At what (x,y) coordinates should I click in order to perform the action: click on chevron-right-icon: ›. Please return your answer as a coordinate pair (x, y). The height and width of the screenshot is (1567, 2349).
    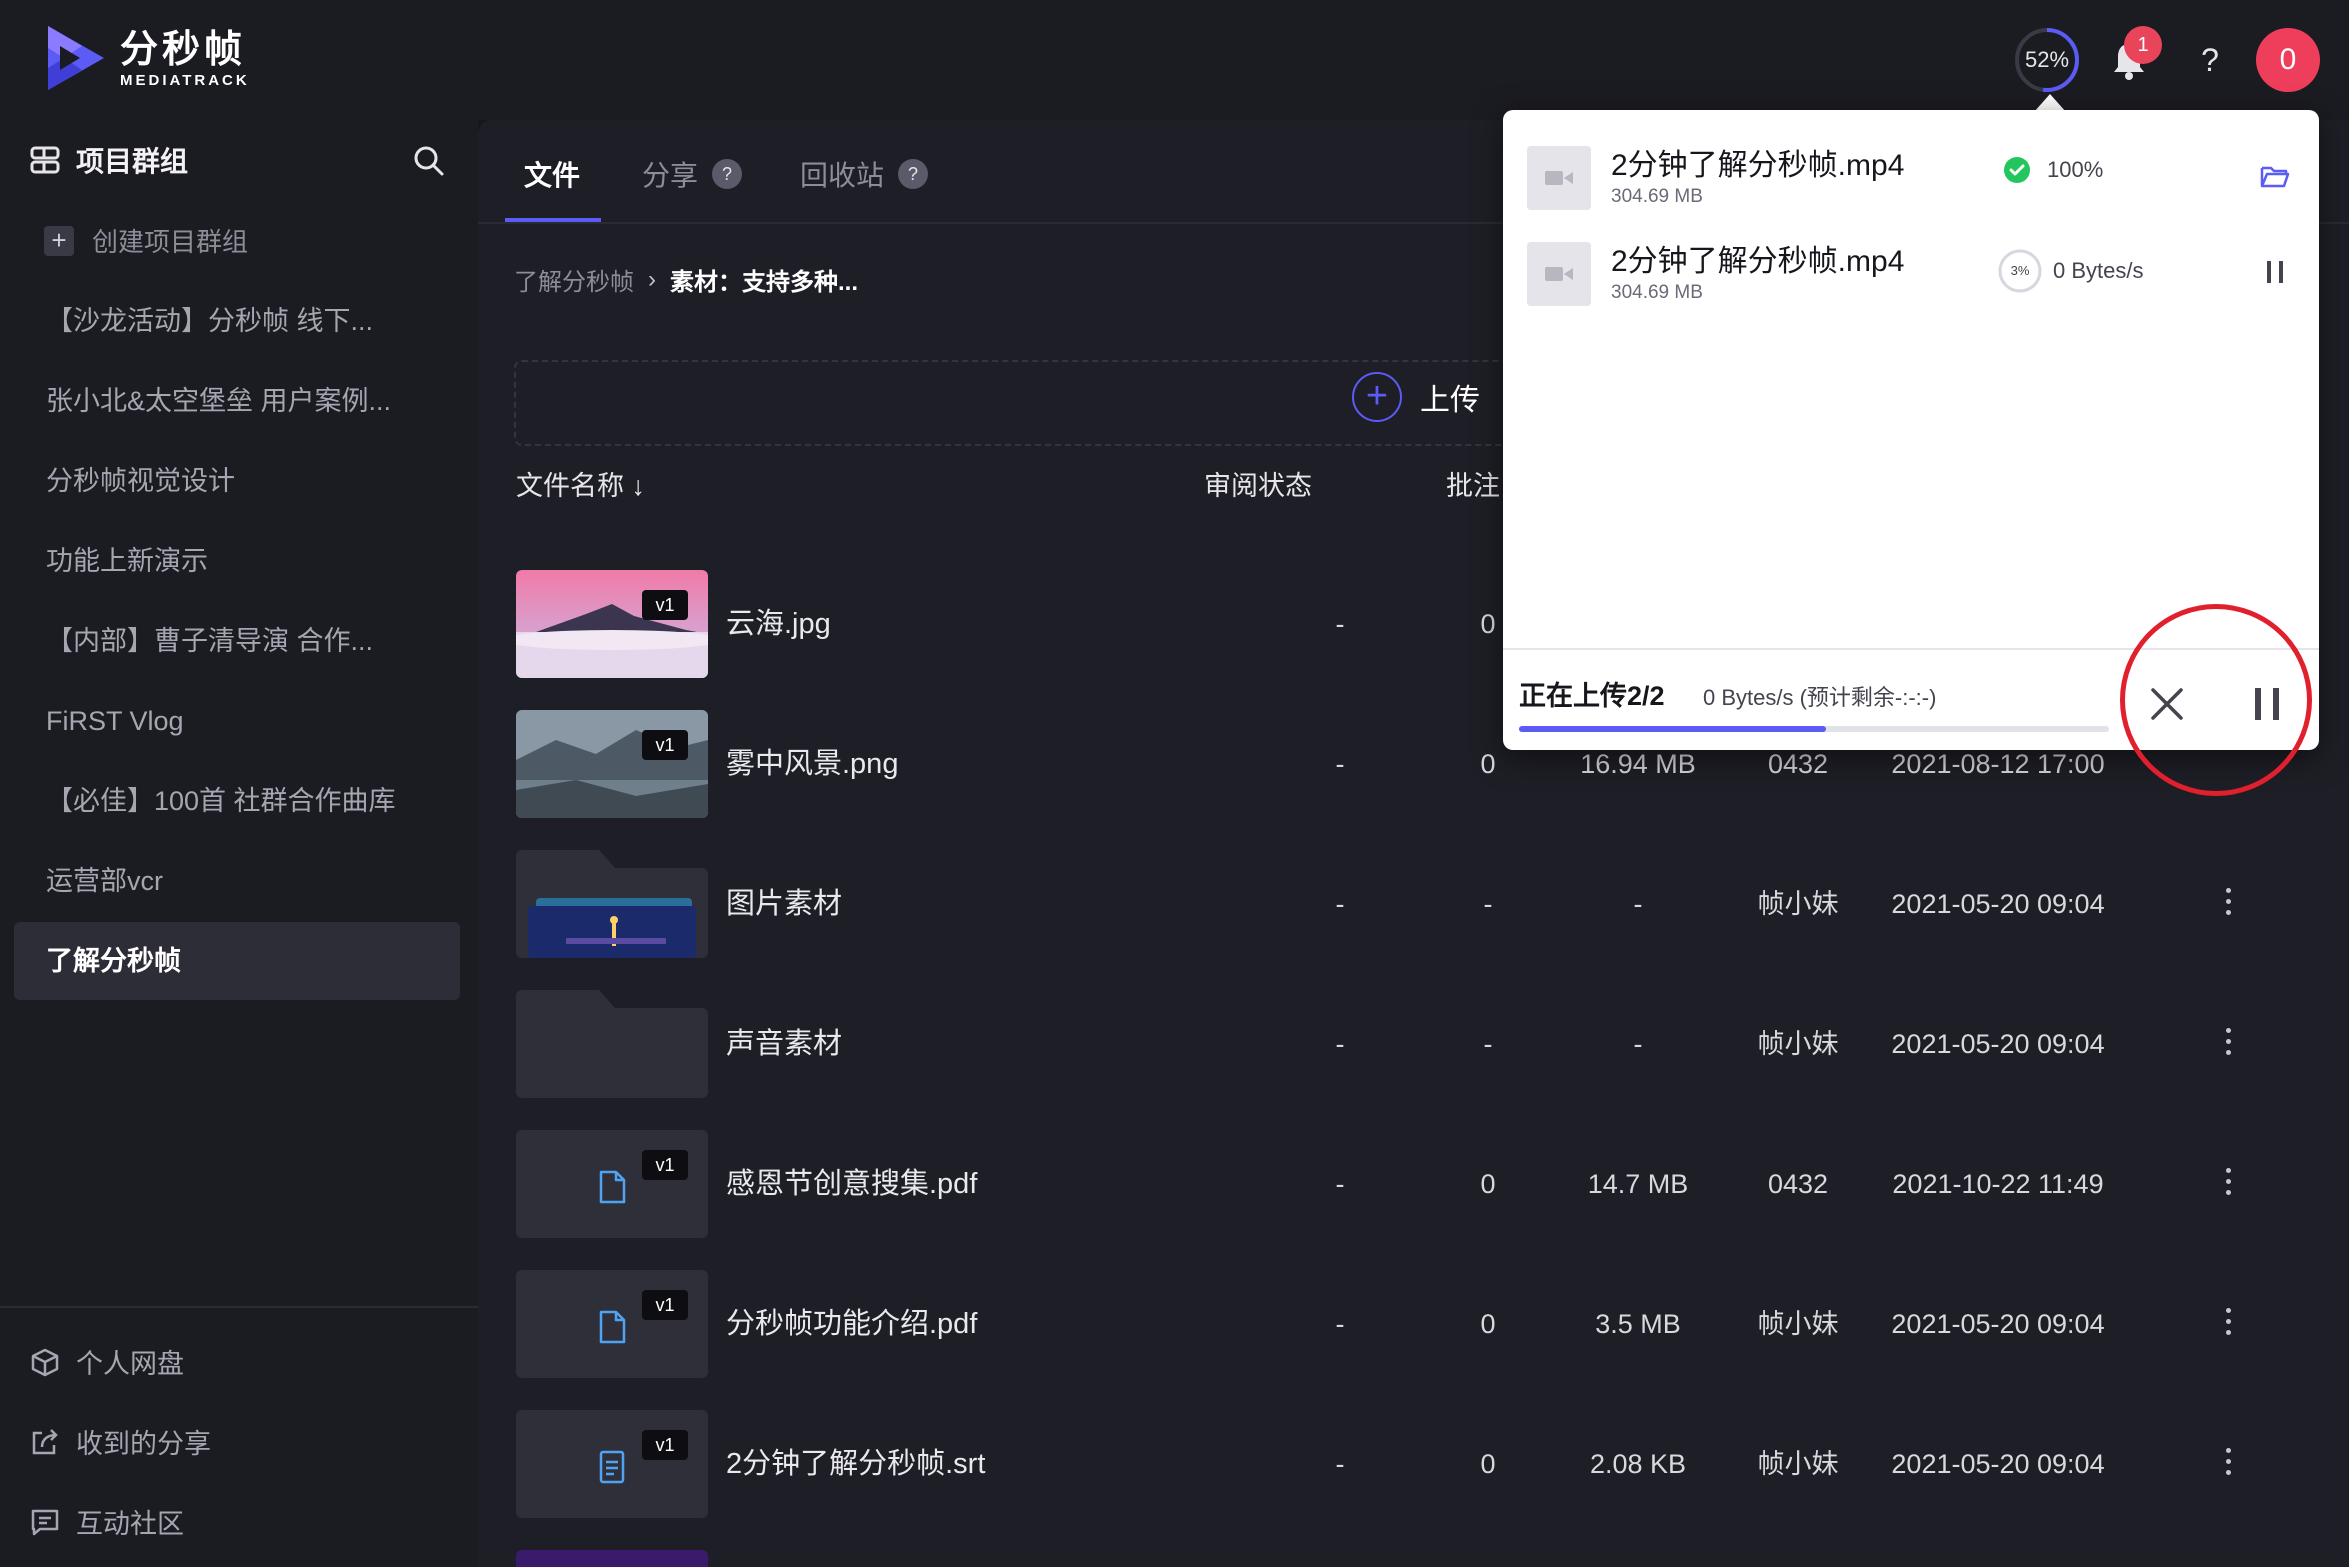
    Looking at the image, I should click on (652, 279).